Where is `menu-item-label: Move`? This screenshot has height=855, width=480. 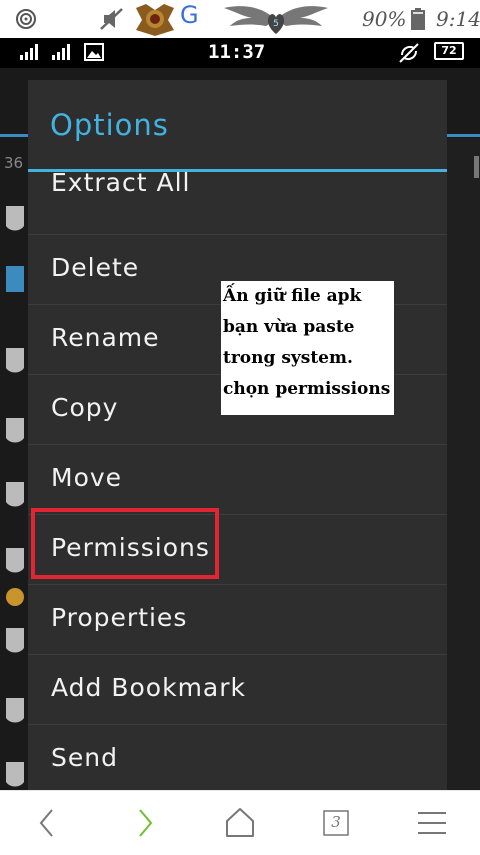
menu-item-label: Move is located at coordinates (87, 477).